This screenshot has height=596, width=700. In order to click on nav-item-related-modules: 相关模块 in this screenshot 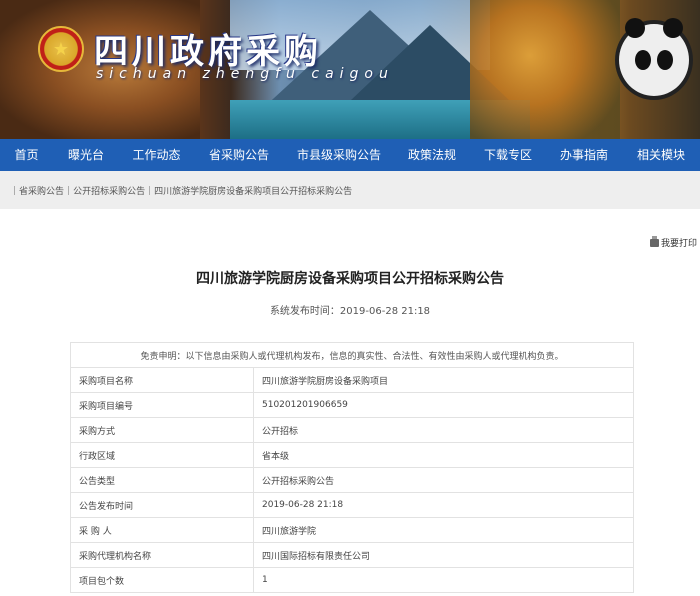, I will do `click(661, 155)`.